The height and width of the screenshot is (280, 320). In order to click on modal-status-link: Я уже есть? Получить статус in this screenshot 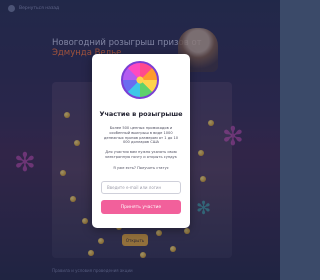, I will do `click(141, 168)`.